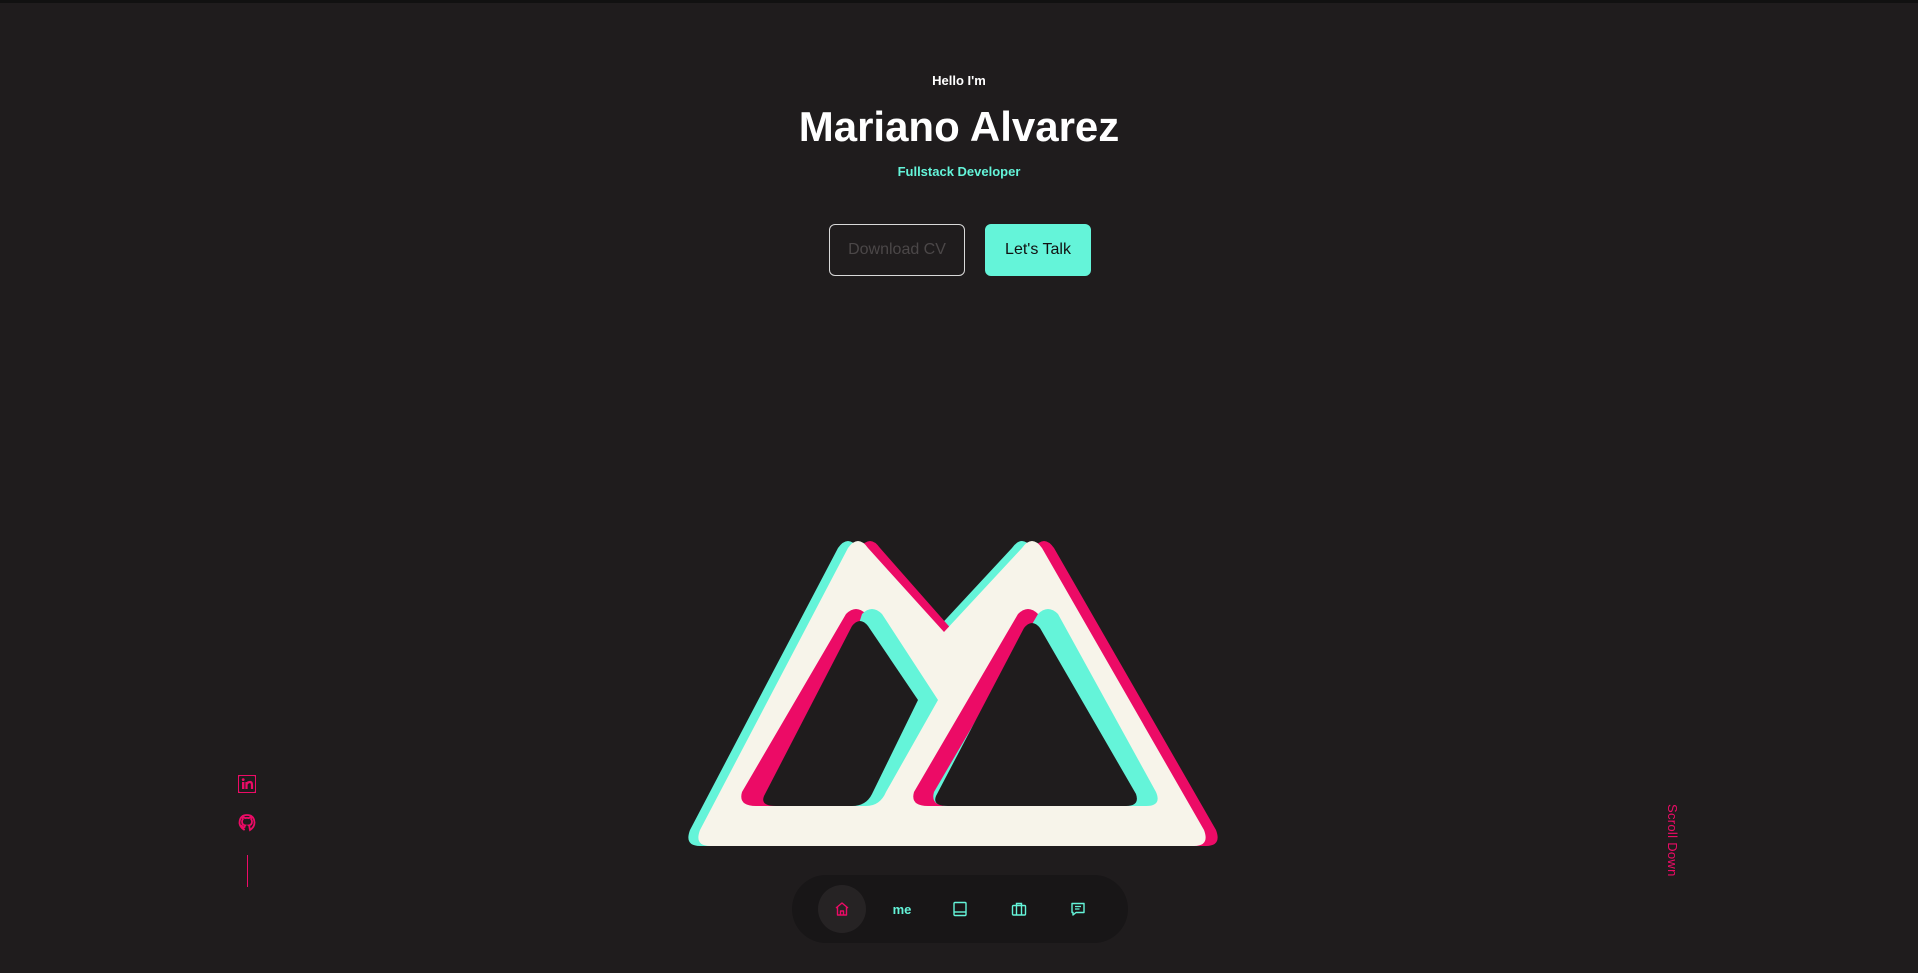 The image size is (1918, 973). What do you see at coordinates (953, 693) in the screenshot?
I see `logo-m-icon` at bounding box center [953, 693].